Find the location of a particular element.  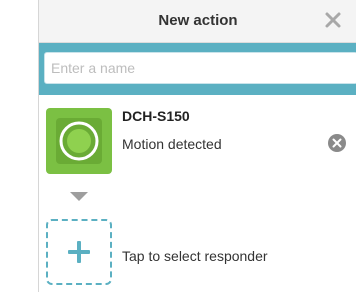

name-input is located at coordinates (200, 68).